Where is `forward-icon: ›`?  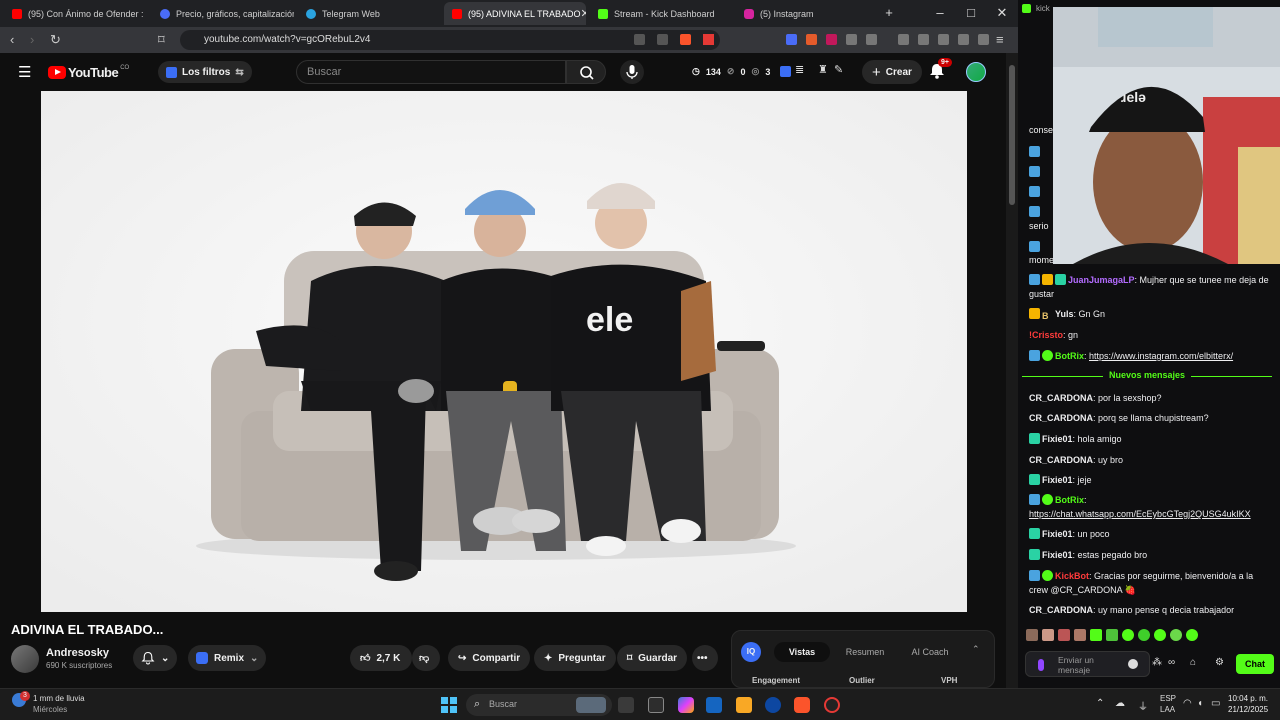
forward-icon: › is located at coordinates (32, 39).